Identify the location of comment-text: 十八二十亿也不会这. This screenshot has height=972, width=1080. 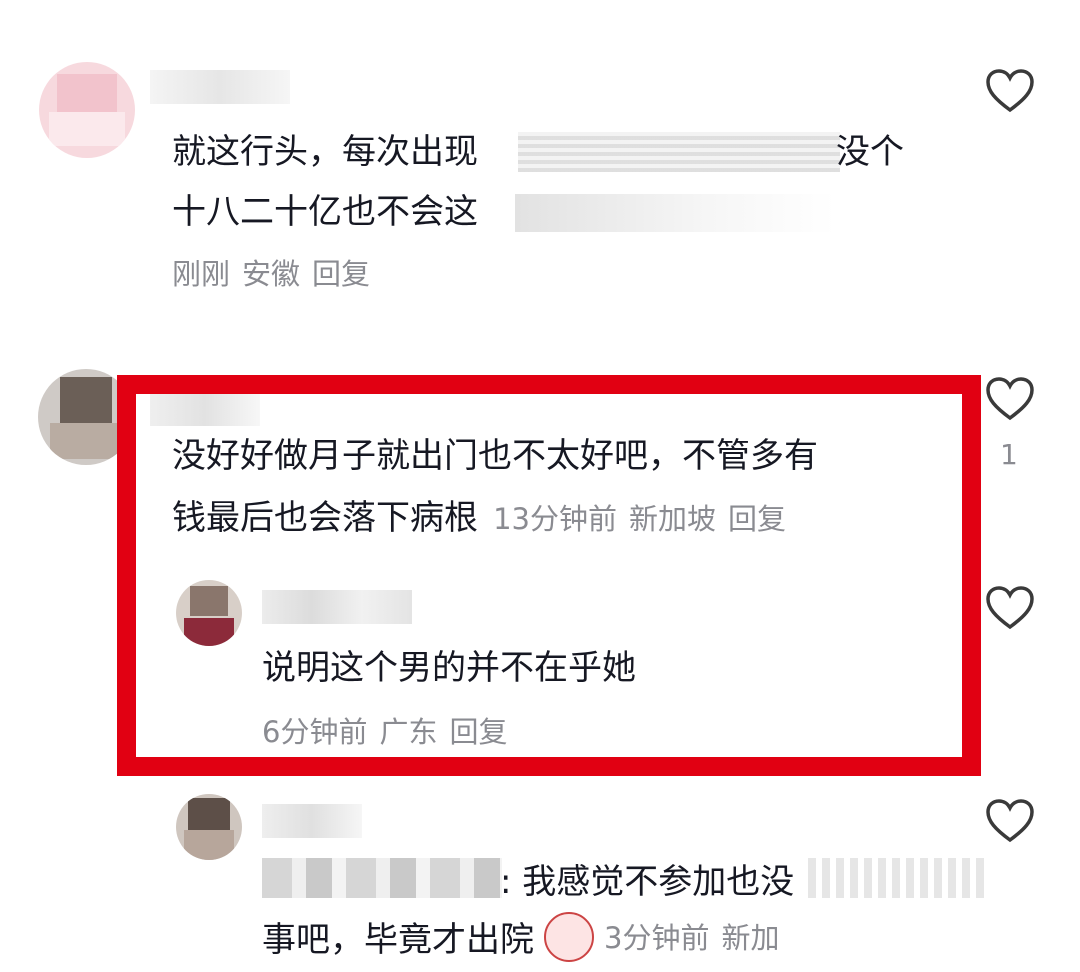
(325, 212).